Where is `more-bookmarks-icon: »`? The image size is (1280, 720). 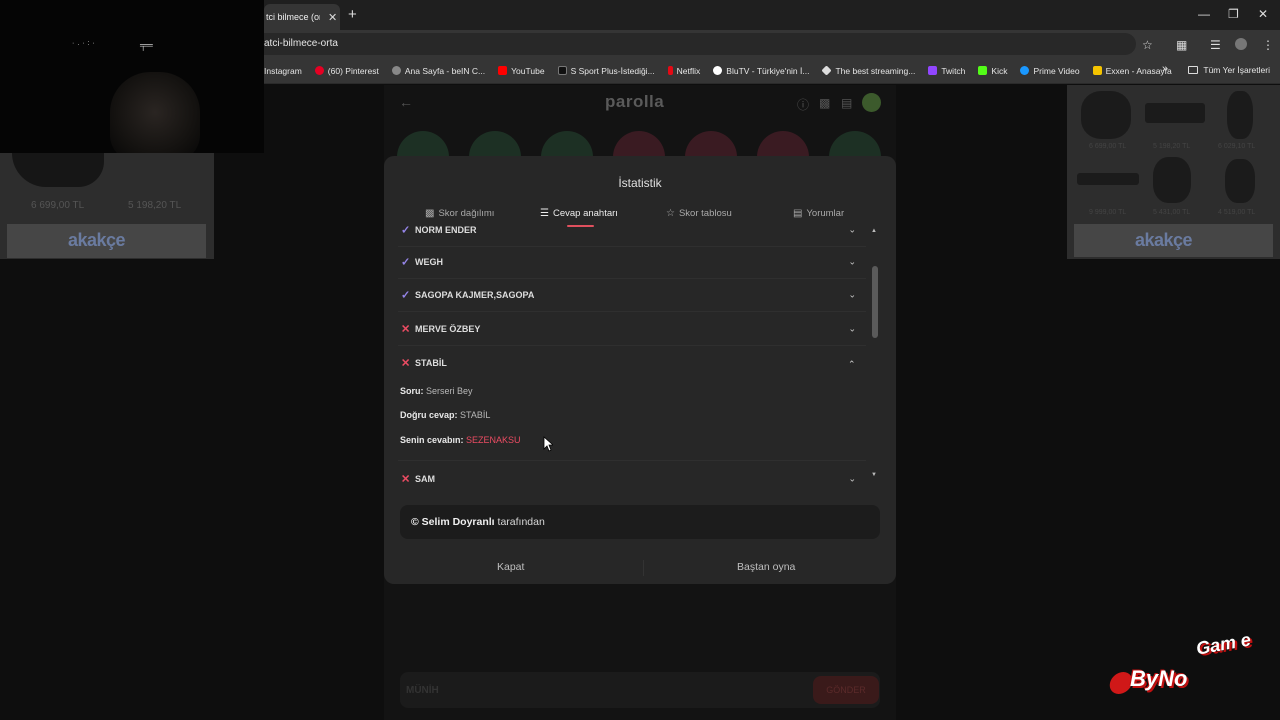
more-bookmarks-icon: » is located at coordinates (1165, 69).